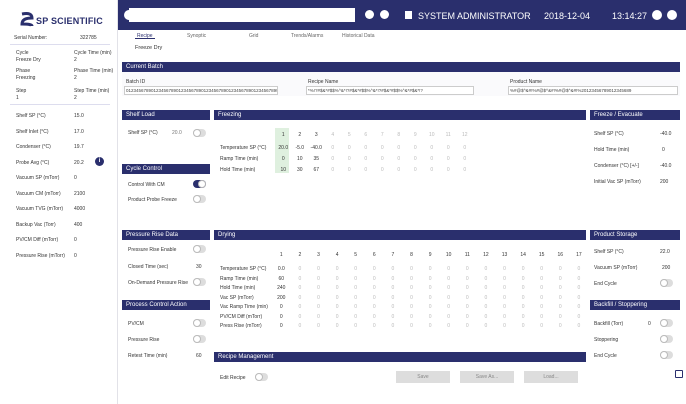  What do you see at coordinates (423, 377) in the screenshot?
I see `save-button: Save` at bounding box center [423, 377].